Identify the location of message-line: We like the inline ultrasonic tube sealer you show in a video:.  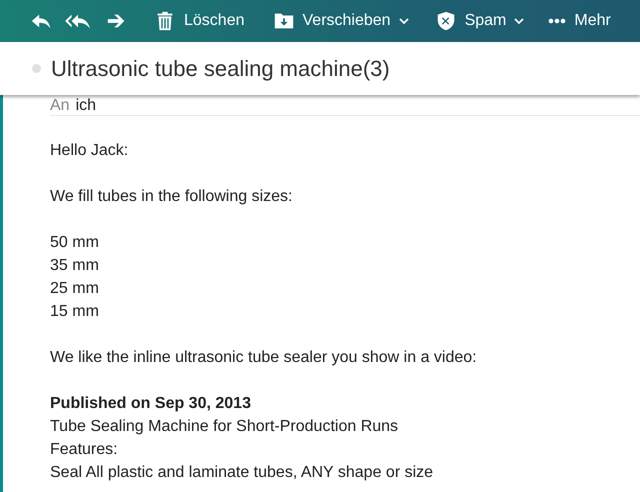
(264, 358).